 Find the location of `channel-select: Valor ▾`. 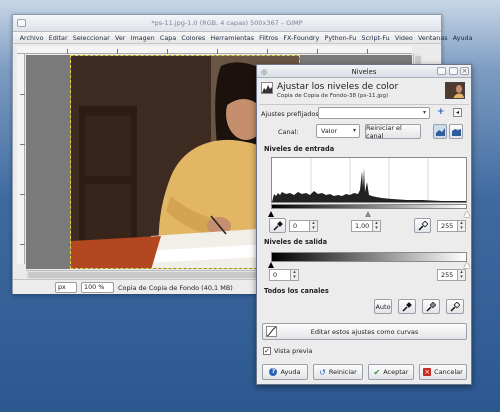

channel-select: Valor ▾ is located at coordinates (338, 131).